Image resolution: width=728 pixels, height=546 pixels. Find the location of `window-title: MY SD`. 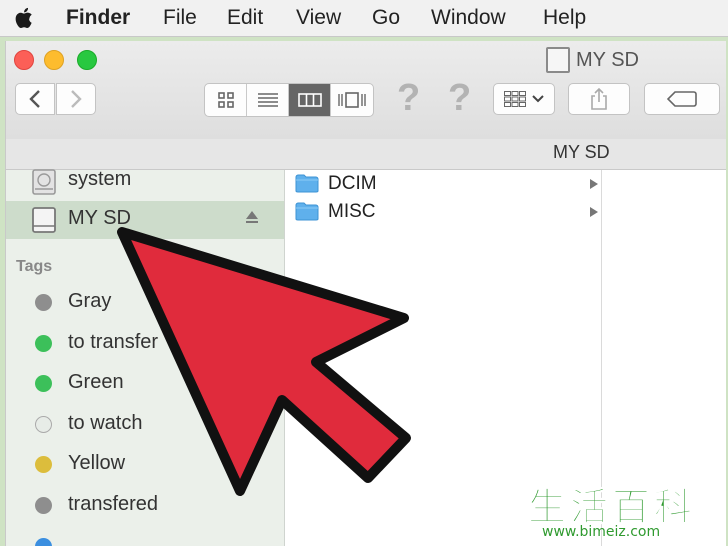

window-title: MY SD is located at coordinates (592, 60).